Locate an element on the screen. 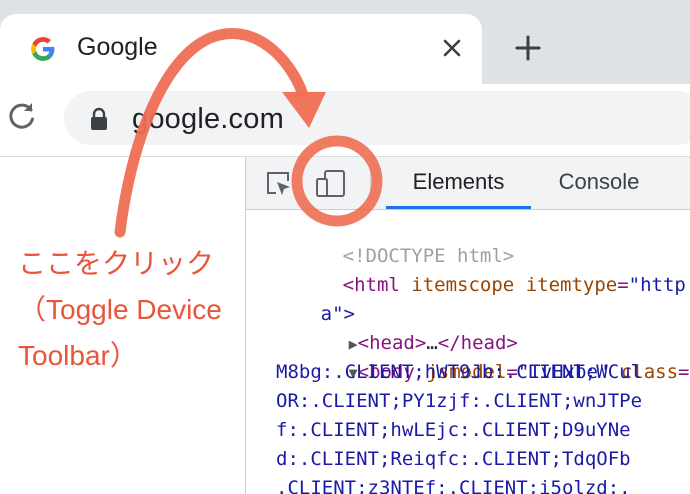  toolbar-divider is located at coordinates (370, 183).